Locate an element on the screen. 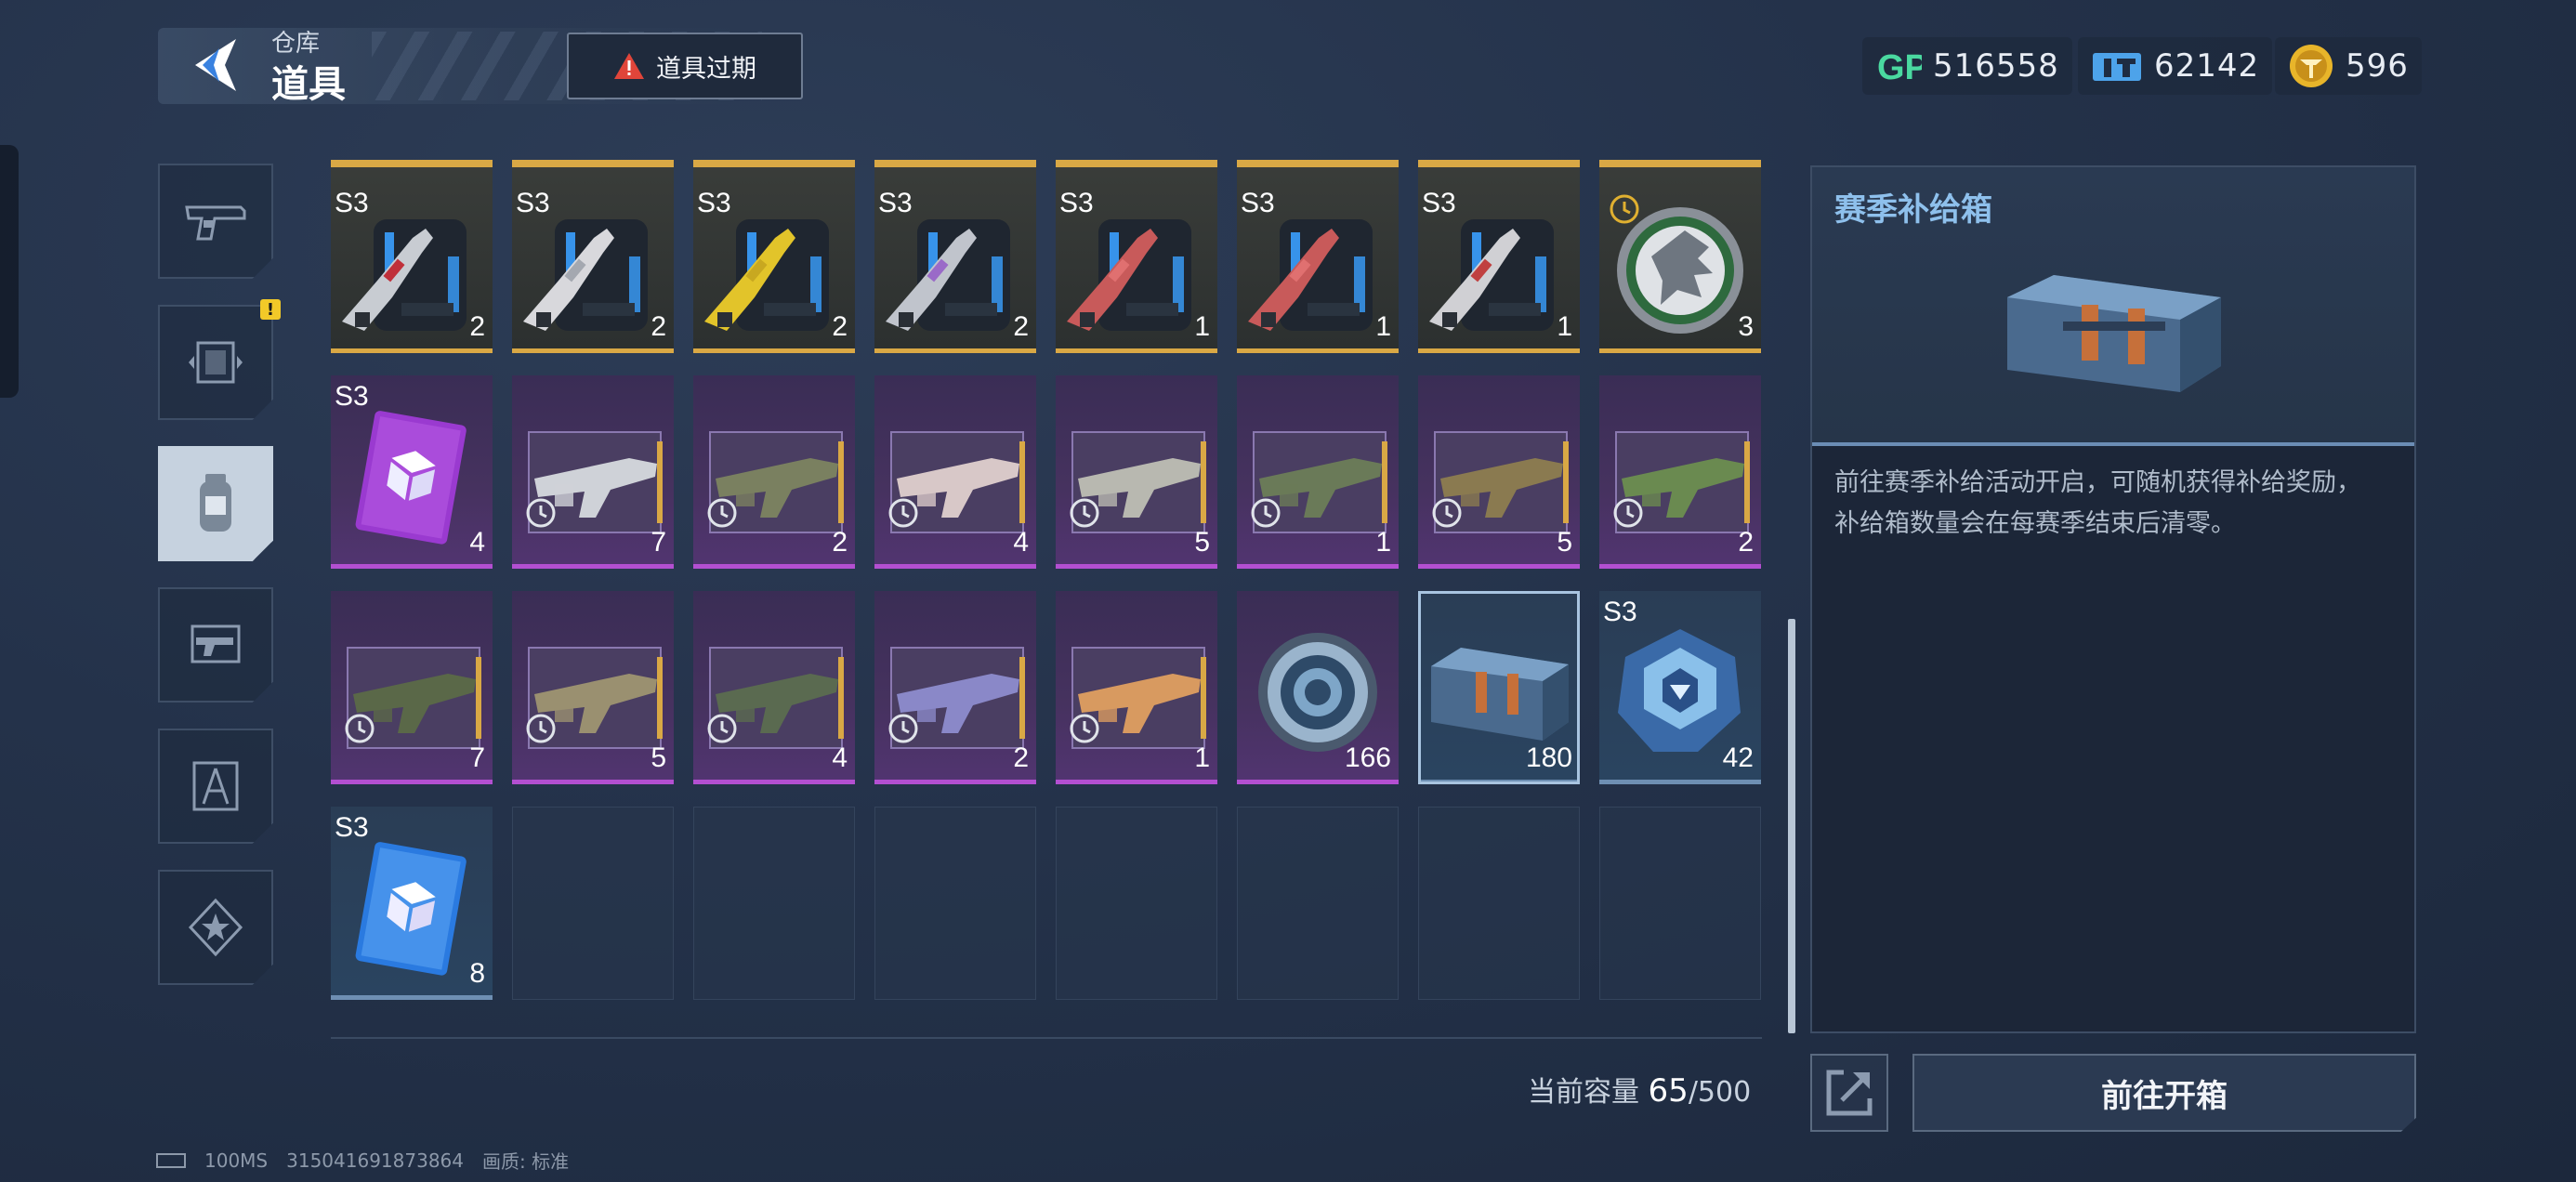  ticket-value: 62142 is located at coordinates (2207, 66).